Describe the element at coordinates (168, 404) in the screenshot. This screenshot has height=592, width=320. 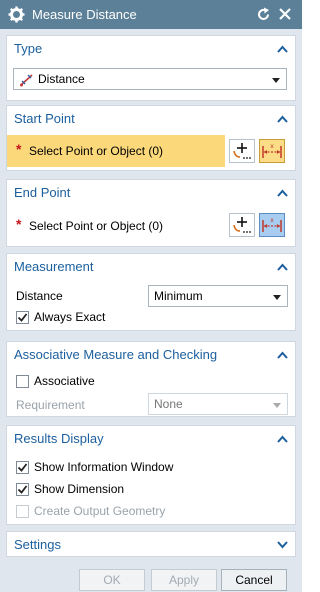
I see `requirement-dropdown-value: None` at that location.